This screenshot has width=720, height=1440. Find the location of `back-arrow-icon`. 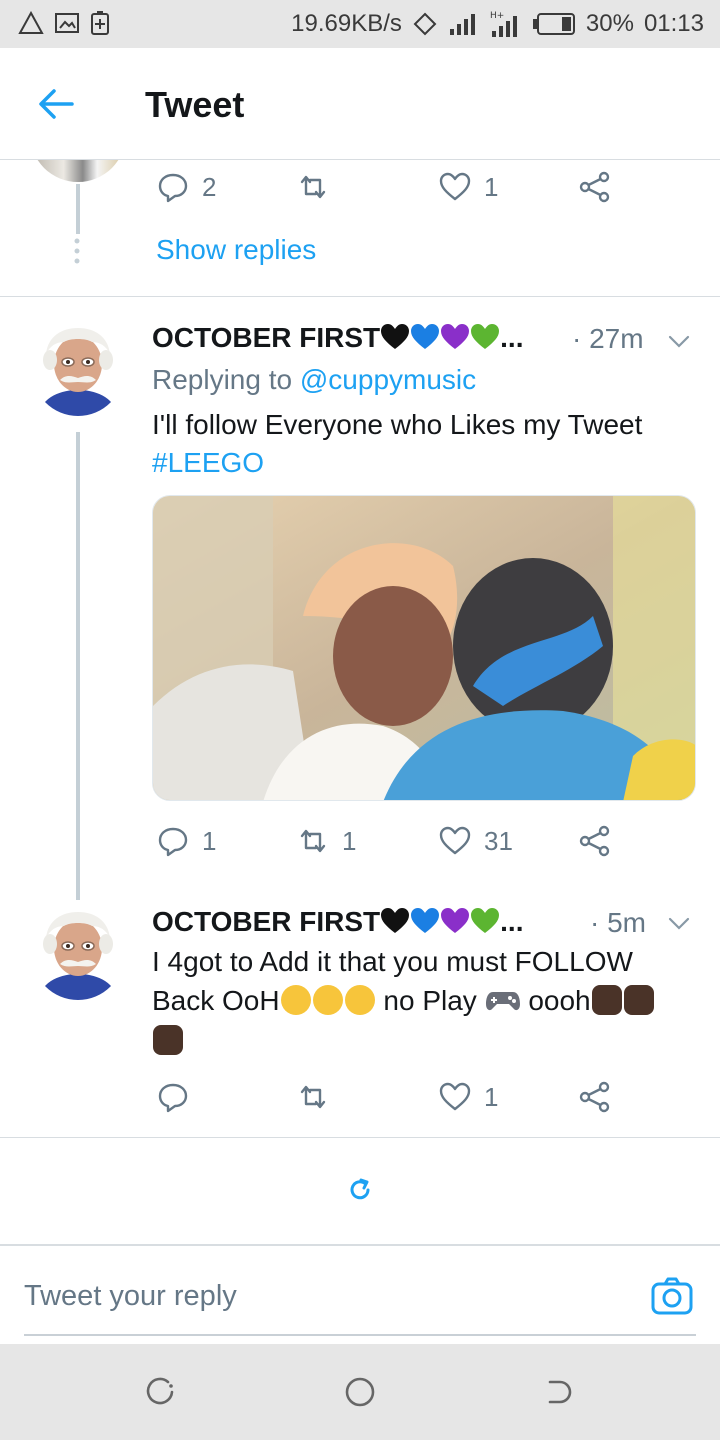

back-arrow-icon is located at coordinates (56, 104).